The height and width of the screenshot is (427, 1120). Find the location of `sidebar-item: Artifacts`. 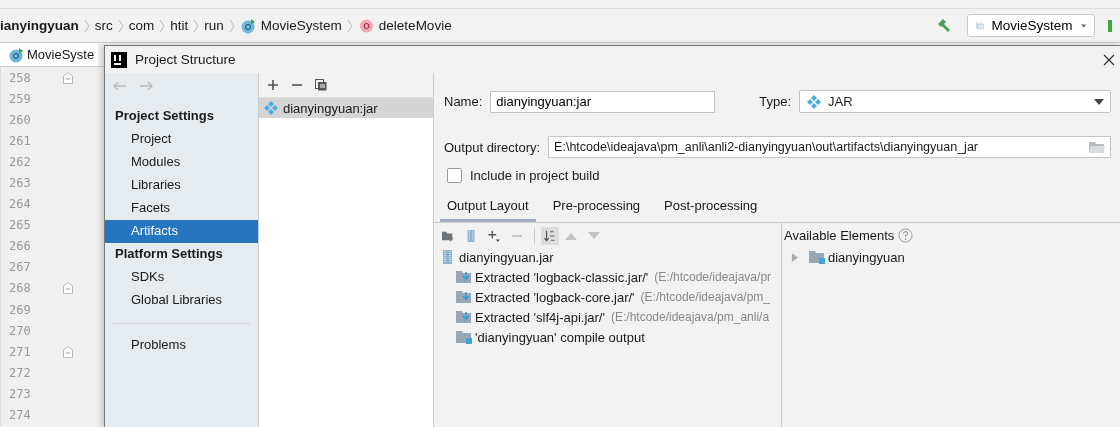

sidebar-item: Artifacts is located at coordinates (181, 231).